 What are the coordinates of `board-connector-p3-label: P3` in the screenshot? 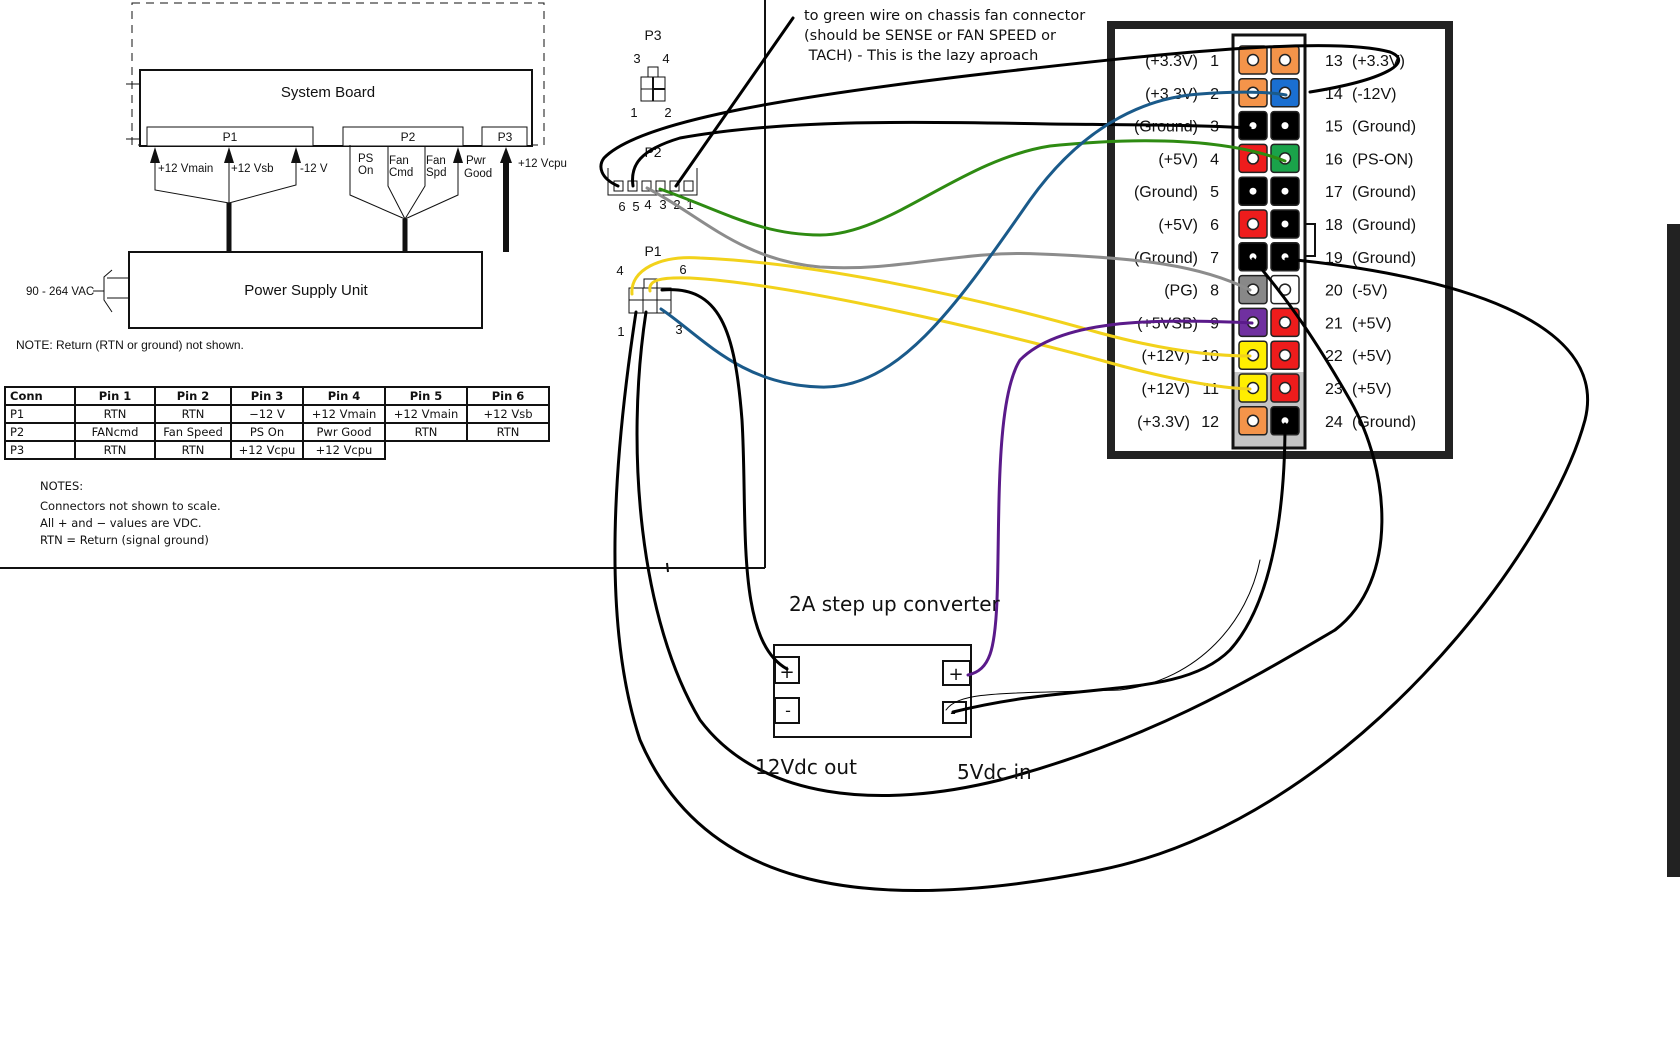 It's located at (505, 137).